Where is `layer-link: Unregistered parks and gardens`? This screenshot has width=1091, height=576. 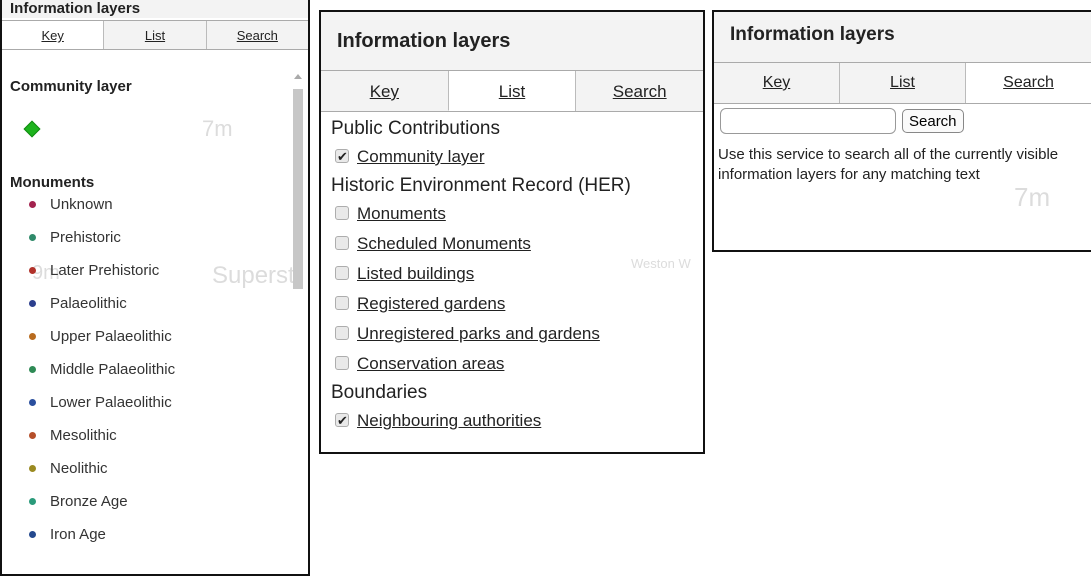 layer-link: Unregistered parks and gardens is located at coordinates (478, 333).